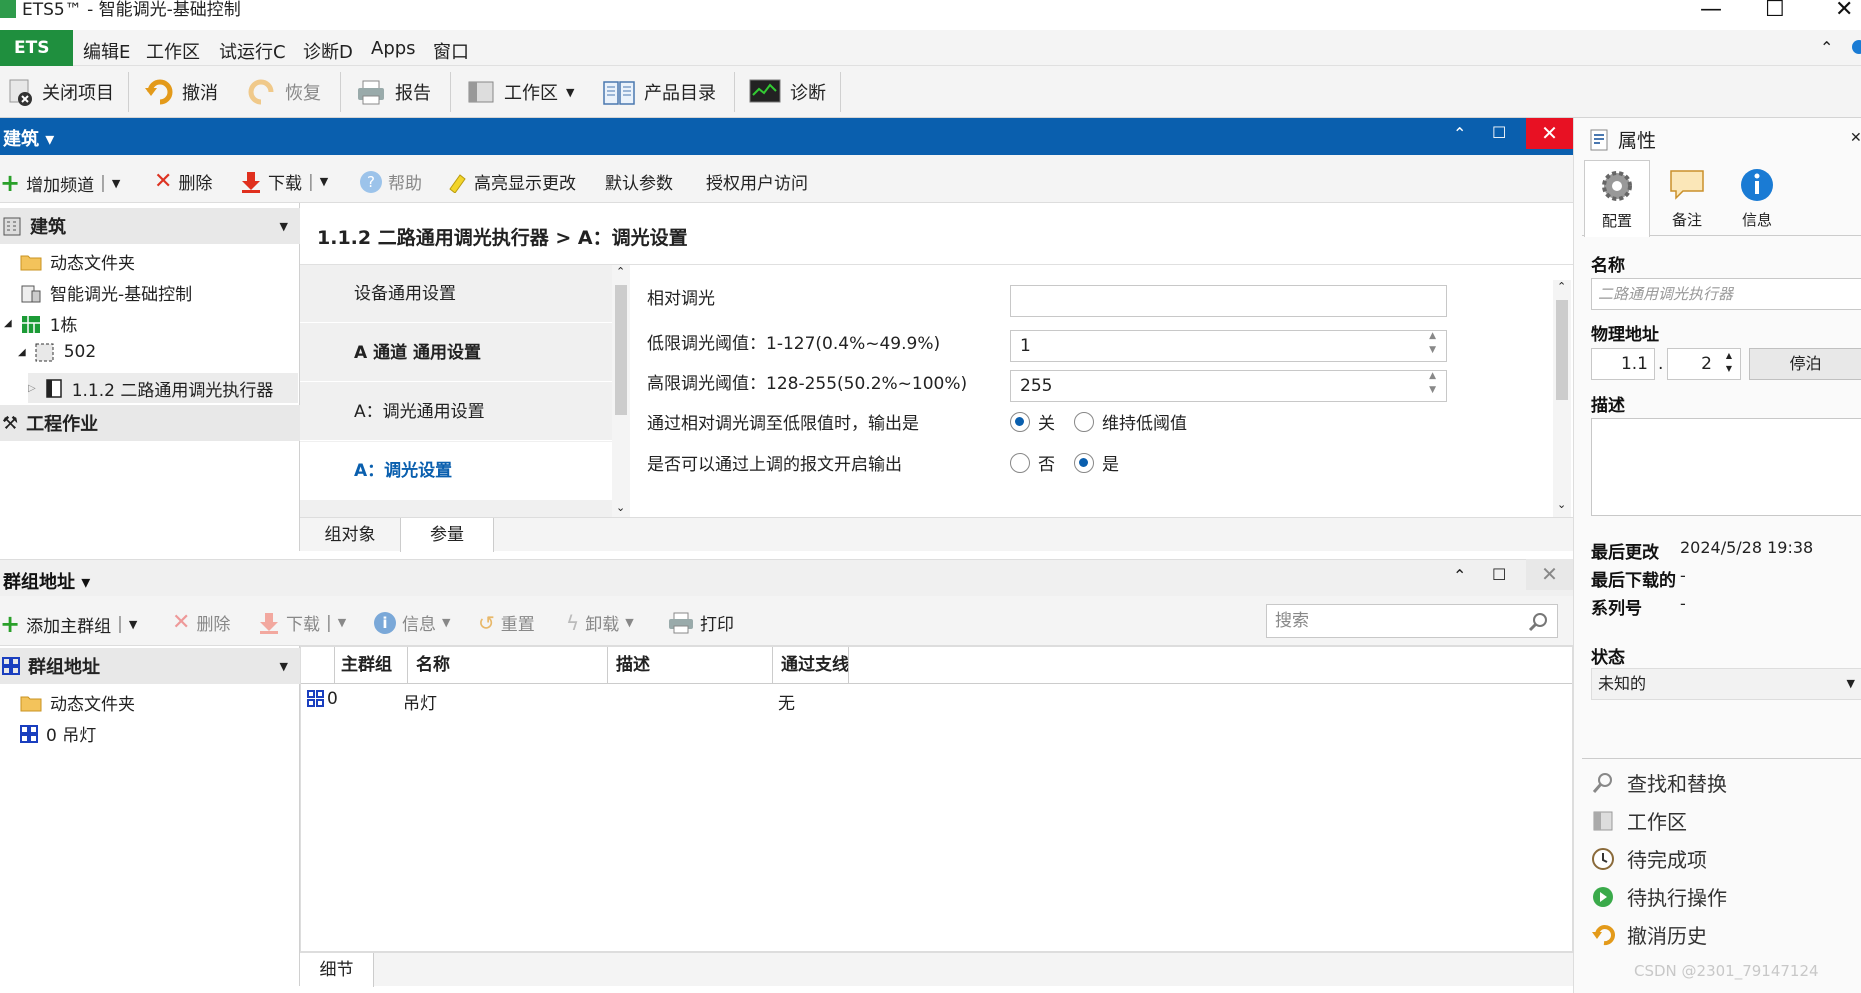  I want to click on collapse-ribbon-icon: ⌃, so click(1826, 47).